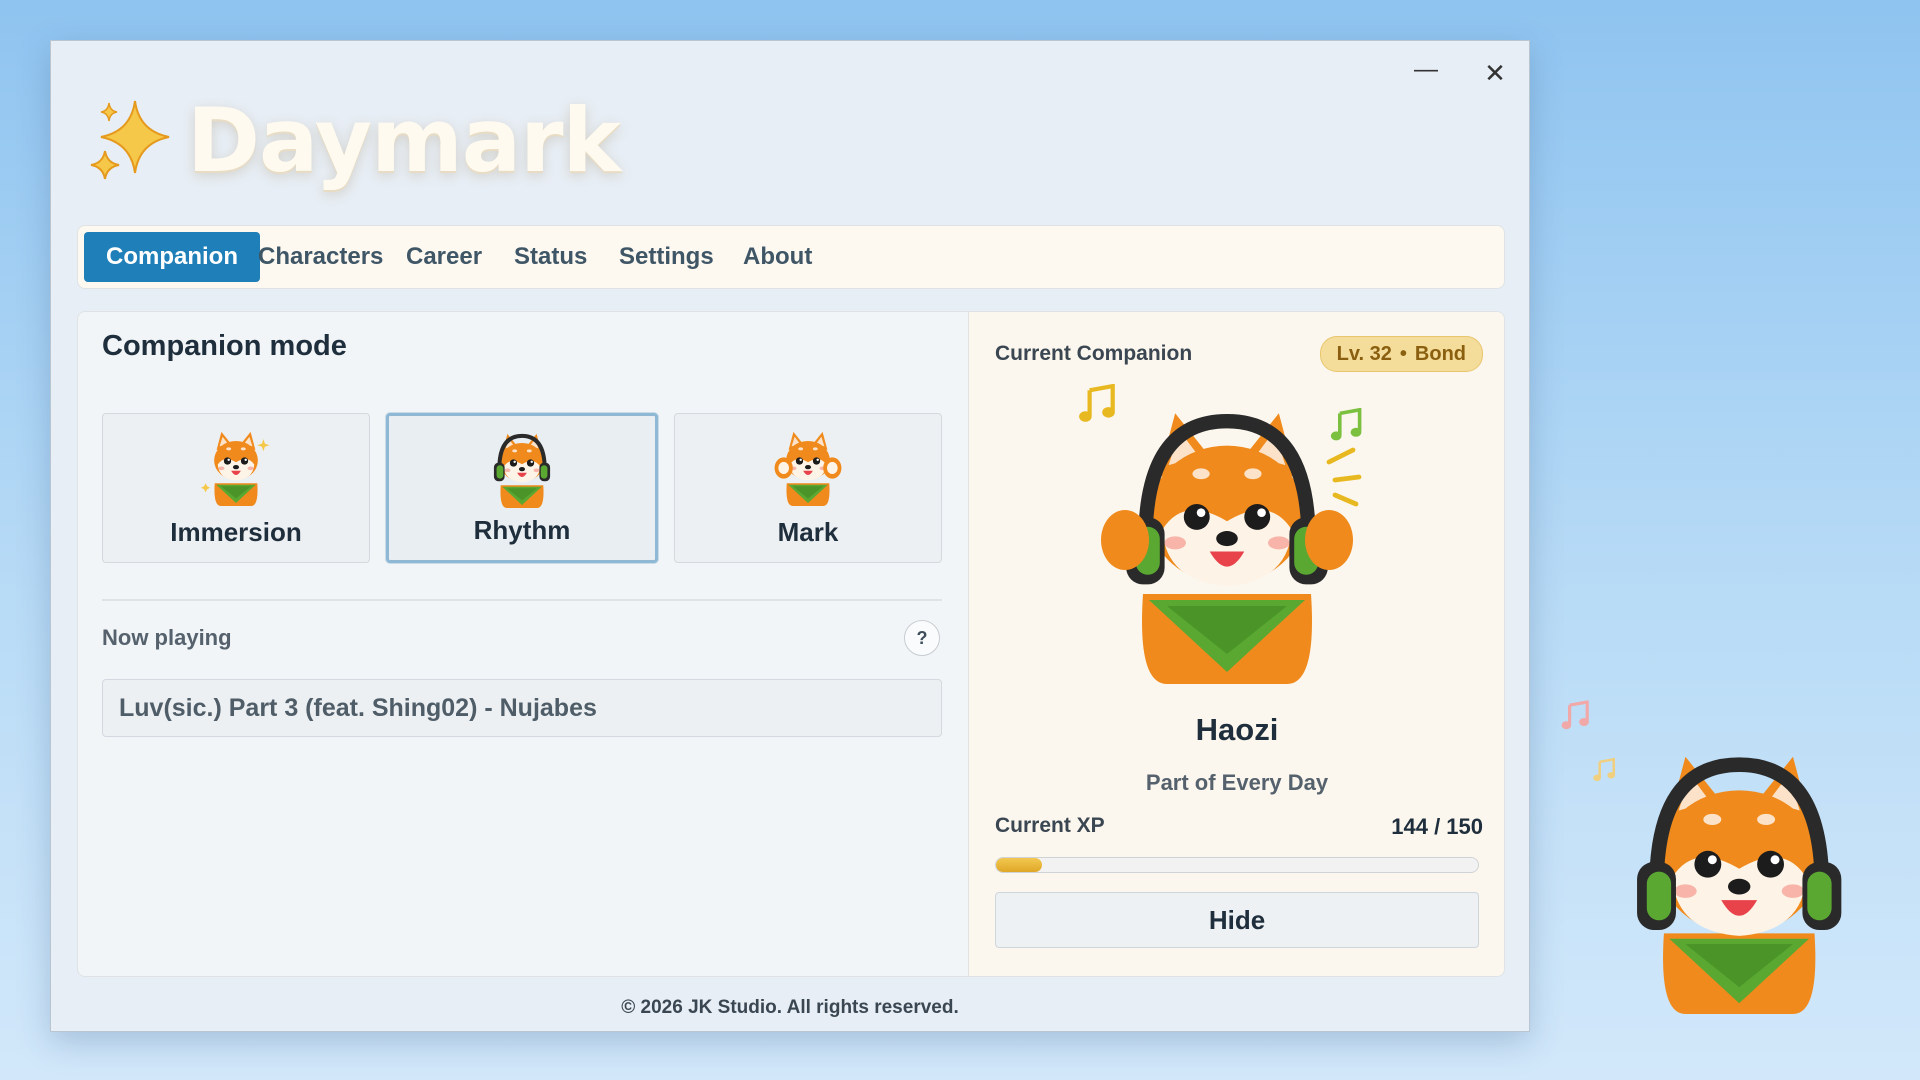  Describe the element at coordinates (777, 257) in the screenshot. I see `tab-about: About` at that location.